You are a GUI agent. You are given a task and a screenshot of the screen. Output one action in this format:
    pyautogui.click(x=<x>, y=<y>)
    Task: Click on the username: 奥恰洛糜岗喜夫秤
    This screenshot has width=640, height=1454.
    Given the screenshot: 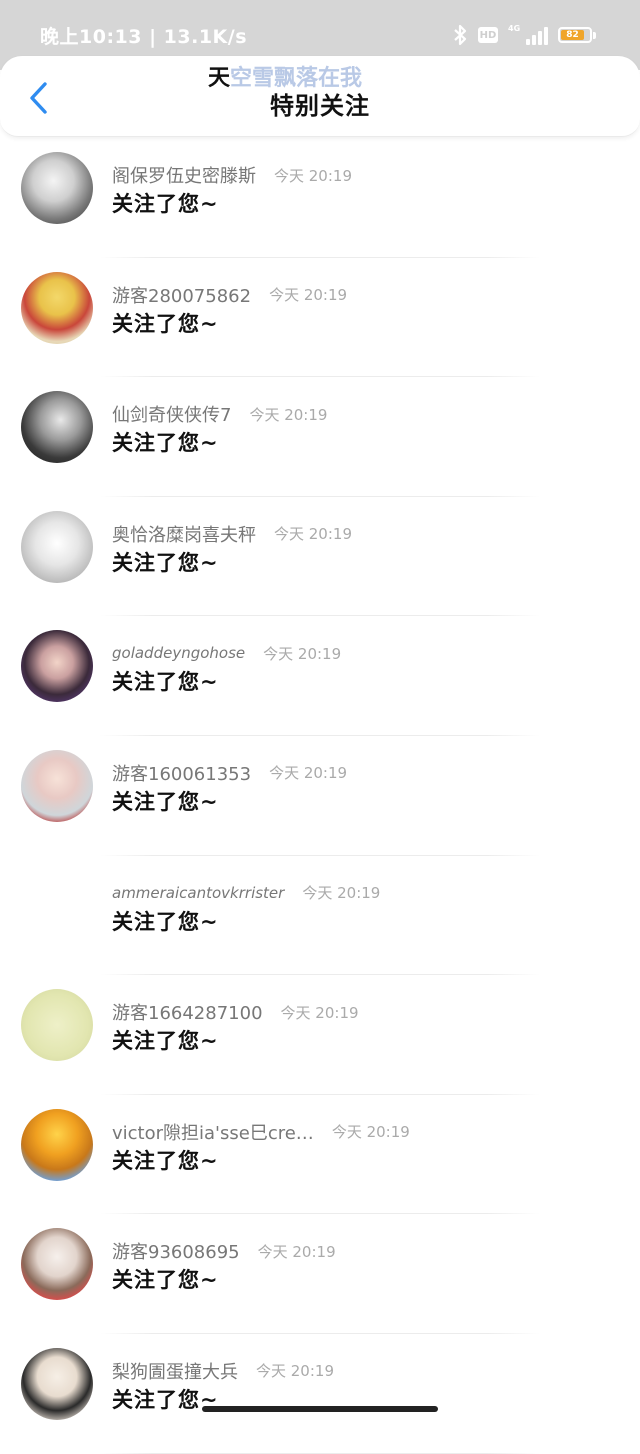 What is the action you would take?
    pyautogui.click(x=184, y=534)
    